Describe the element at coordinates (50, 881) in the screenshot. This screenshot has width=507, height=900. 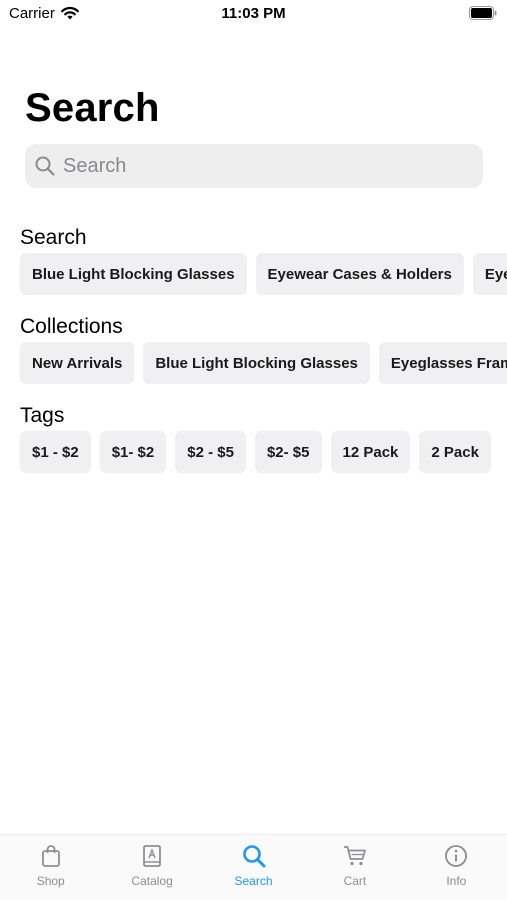
I see `tab-label: Shop` at that location.